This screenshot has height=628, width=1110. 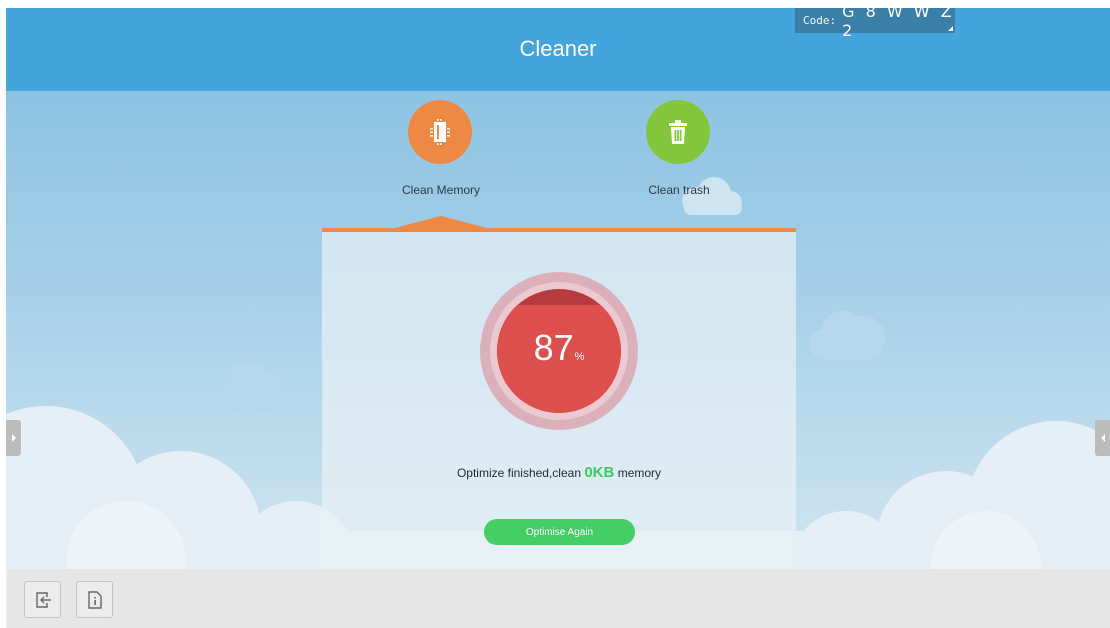 I want to click on header-bar: Cleaner Code: G 8 W W Z 2, so click(x=558, y=49).